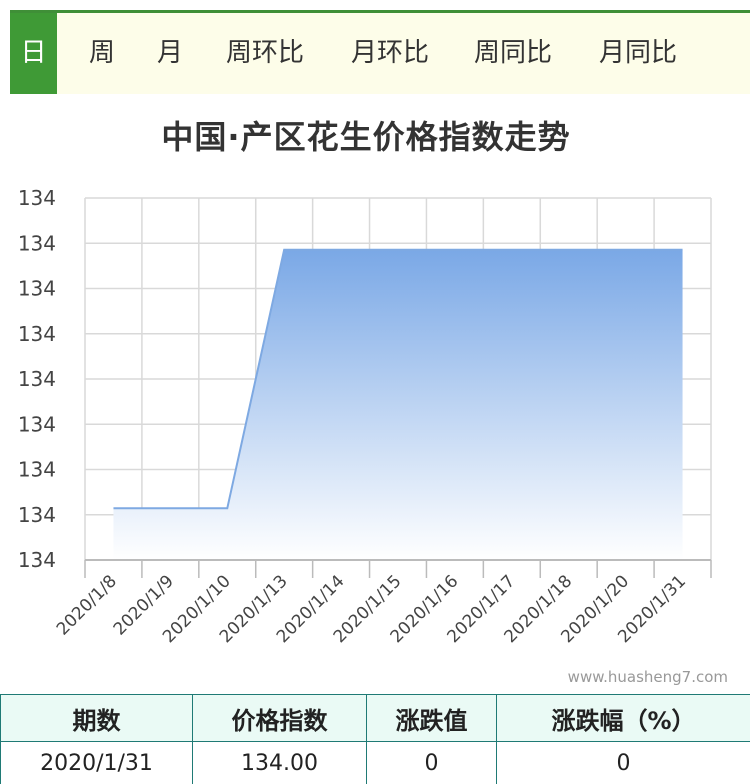 The width and height of the screenshot is (750, 784). I want to click on period-tab-bar: 日 周 月 周环比 月环比 周同比 月同比, so click(380, 52).